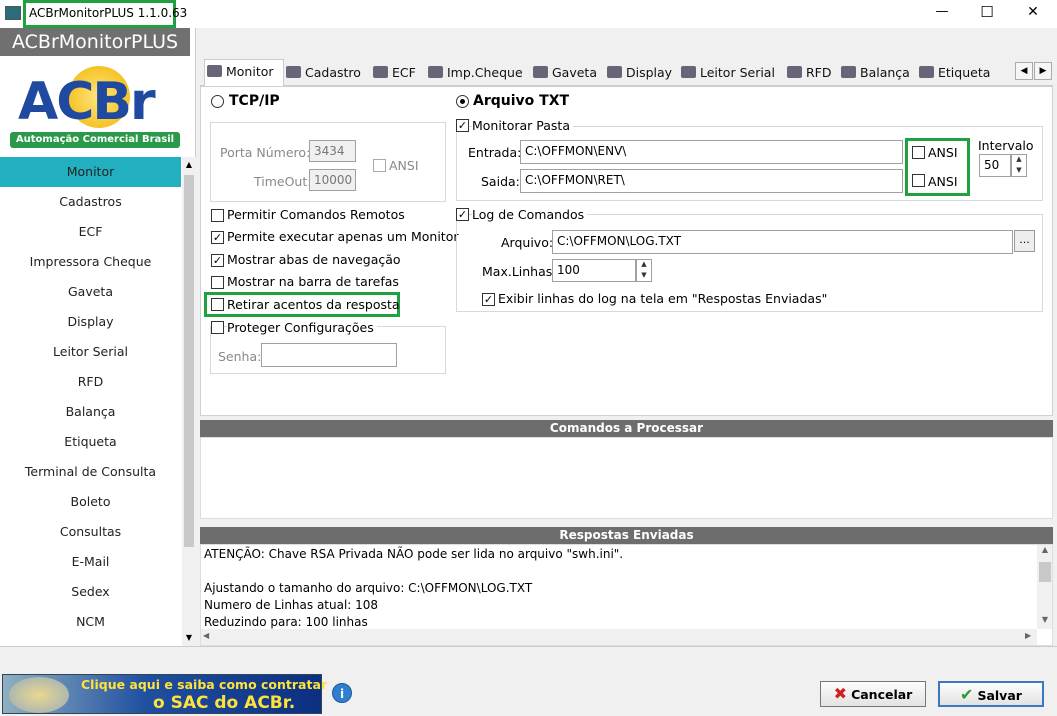 The image size is (1057, 716). I want to click on max-linhas-spin: ▲ ▼, so click(644, 270).